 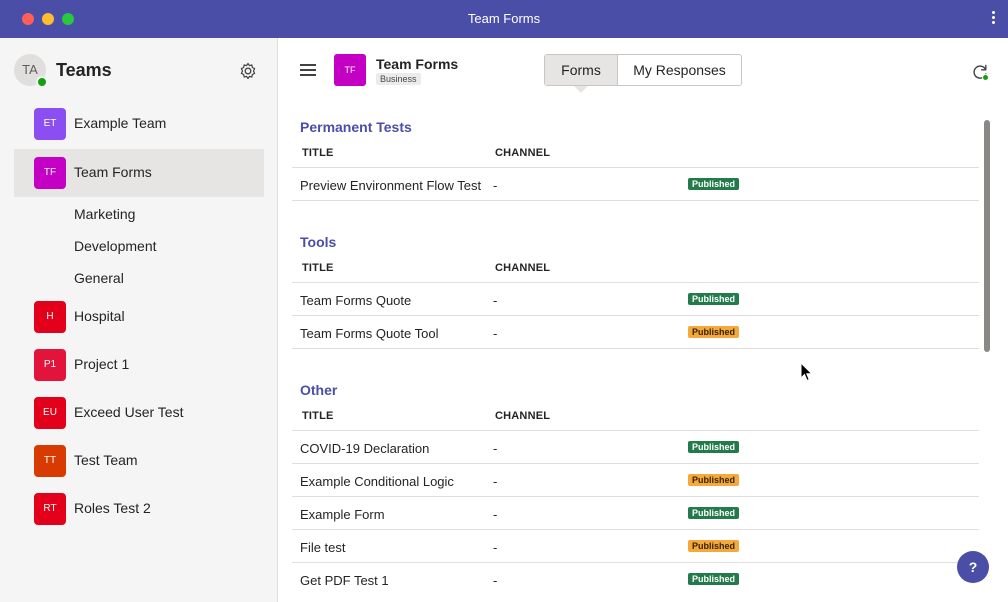 What do you see at coordinates (356, 300) in the screenshot?
I see `row-title: Team Forms Quote` at bounding box center [356, 300].